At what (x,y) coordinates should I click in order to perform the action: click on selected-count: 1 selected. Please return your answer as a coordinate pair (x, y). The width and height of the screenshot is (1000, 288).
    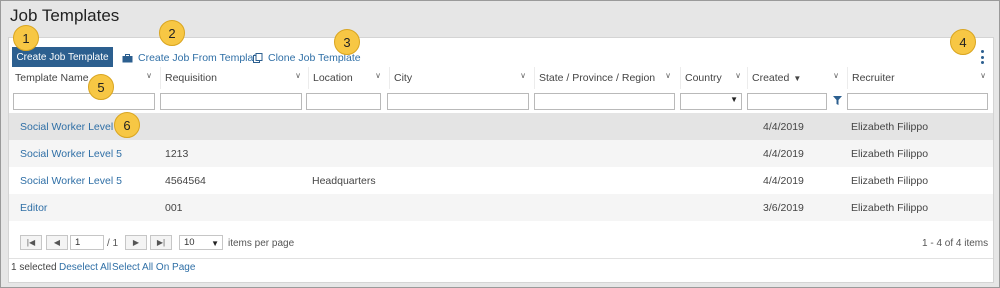
    Looking at the image, I should click on (34, 267).